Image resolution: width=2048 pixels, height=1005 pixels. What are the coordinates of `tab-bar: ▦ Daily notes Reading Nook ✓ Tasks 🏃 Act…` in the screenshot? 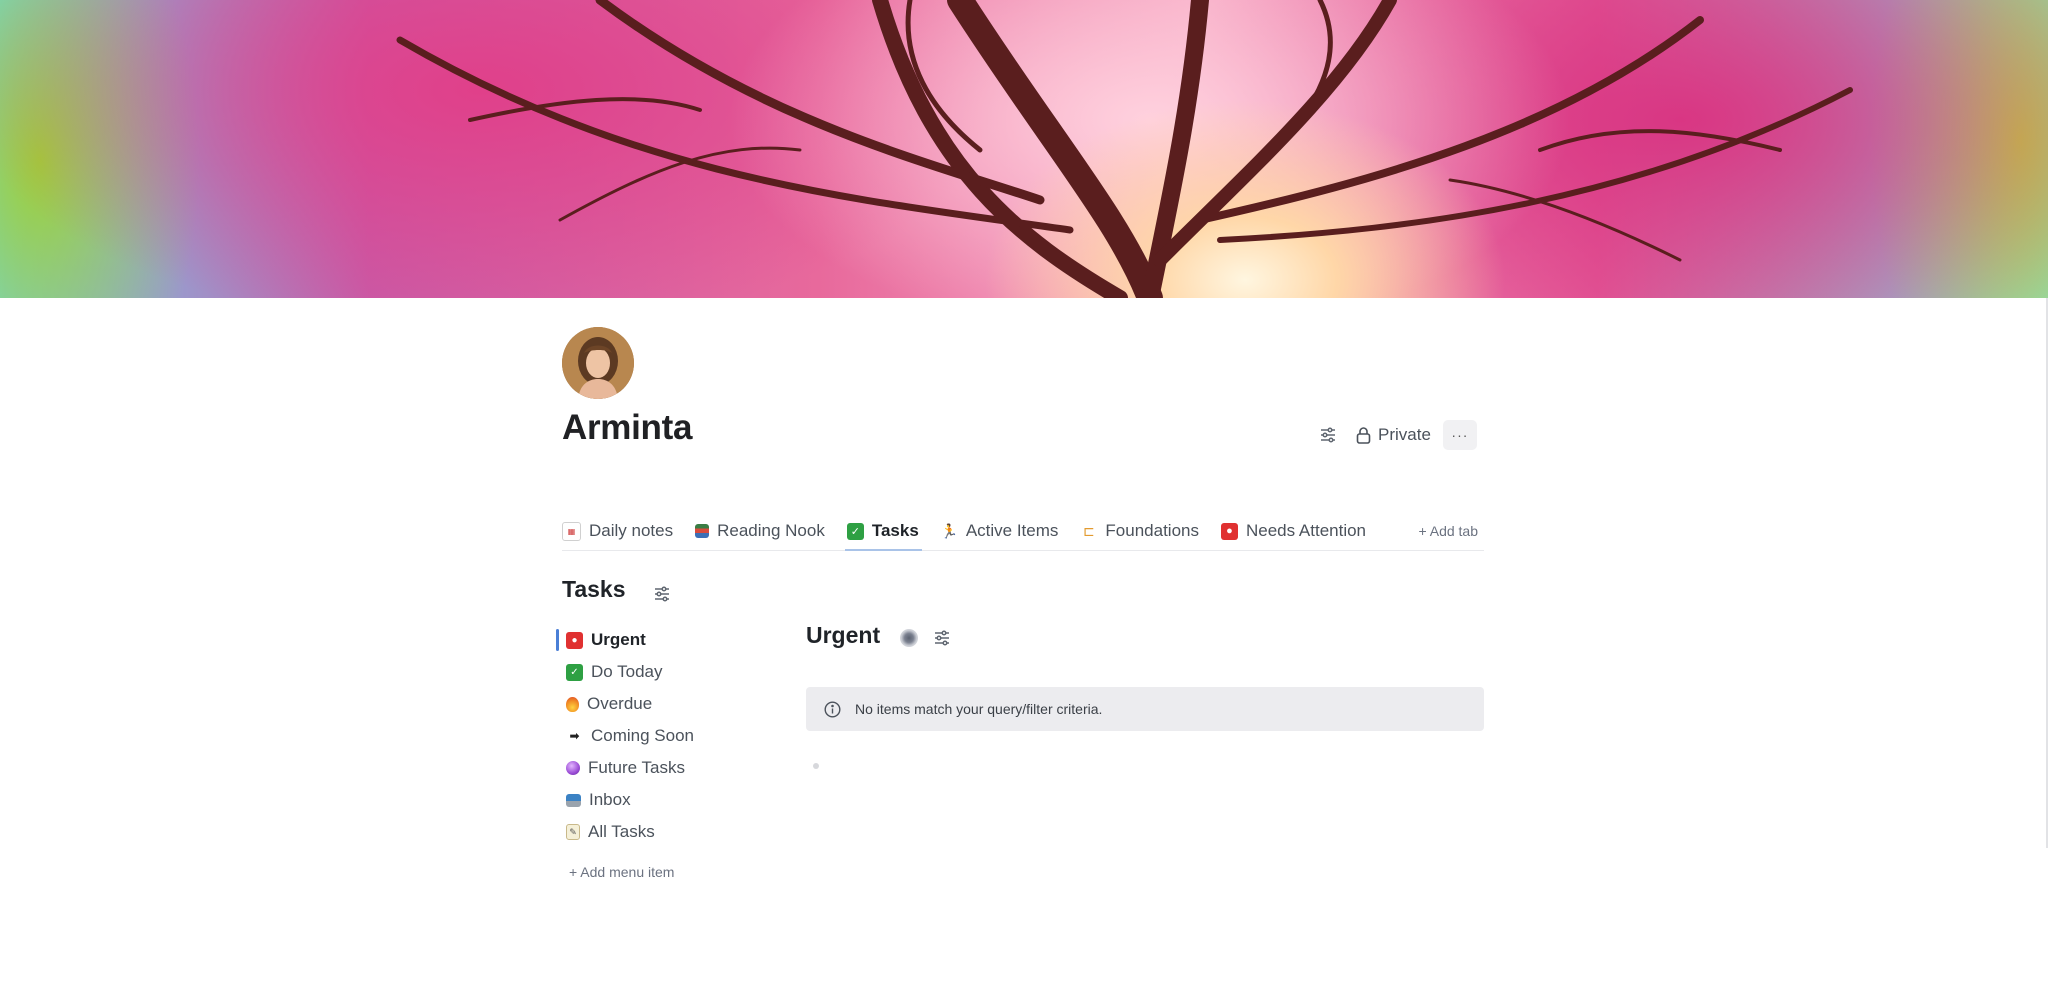 It's located at (1023, 531).